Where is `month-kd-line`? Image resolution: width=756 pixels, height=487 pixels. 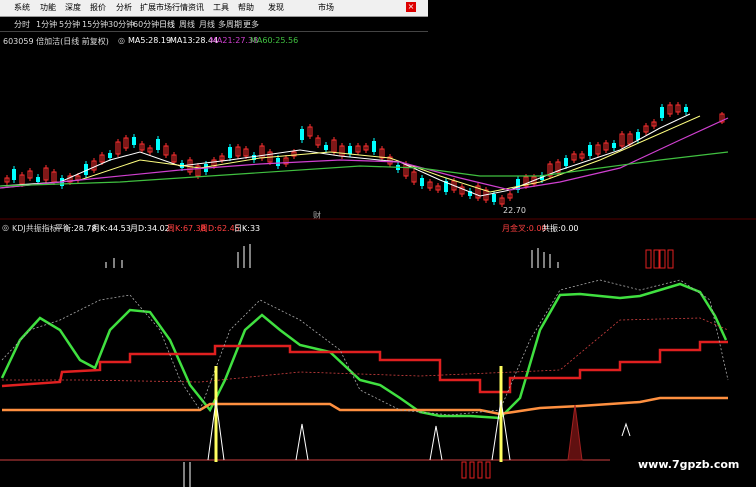 month-kd-line is located at coordinates (365, 406).